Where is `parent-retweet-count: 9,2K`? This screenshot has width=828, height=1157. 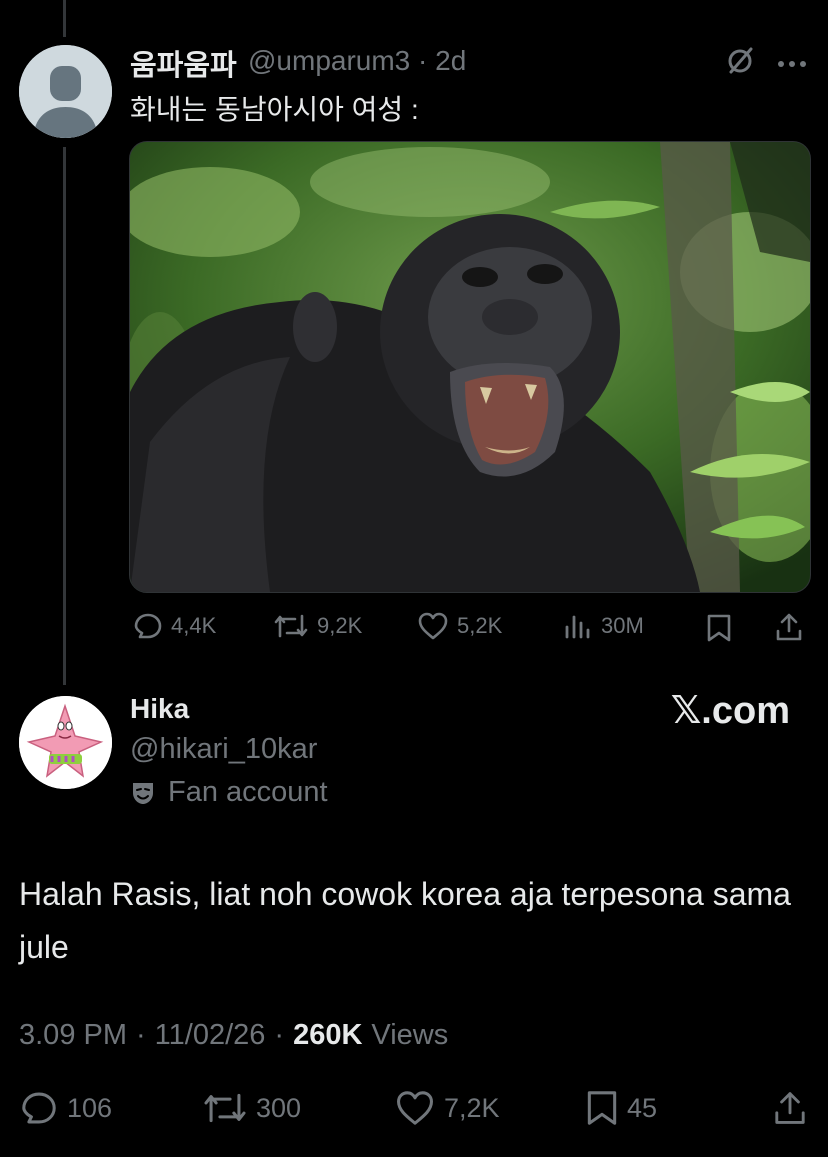
parent-retweet-count: 9,2K is located at coordinates (340, 625).